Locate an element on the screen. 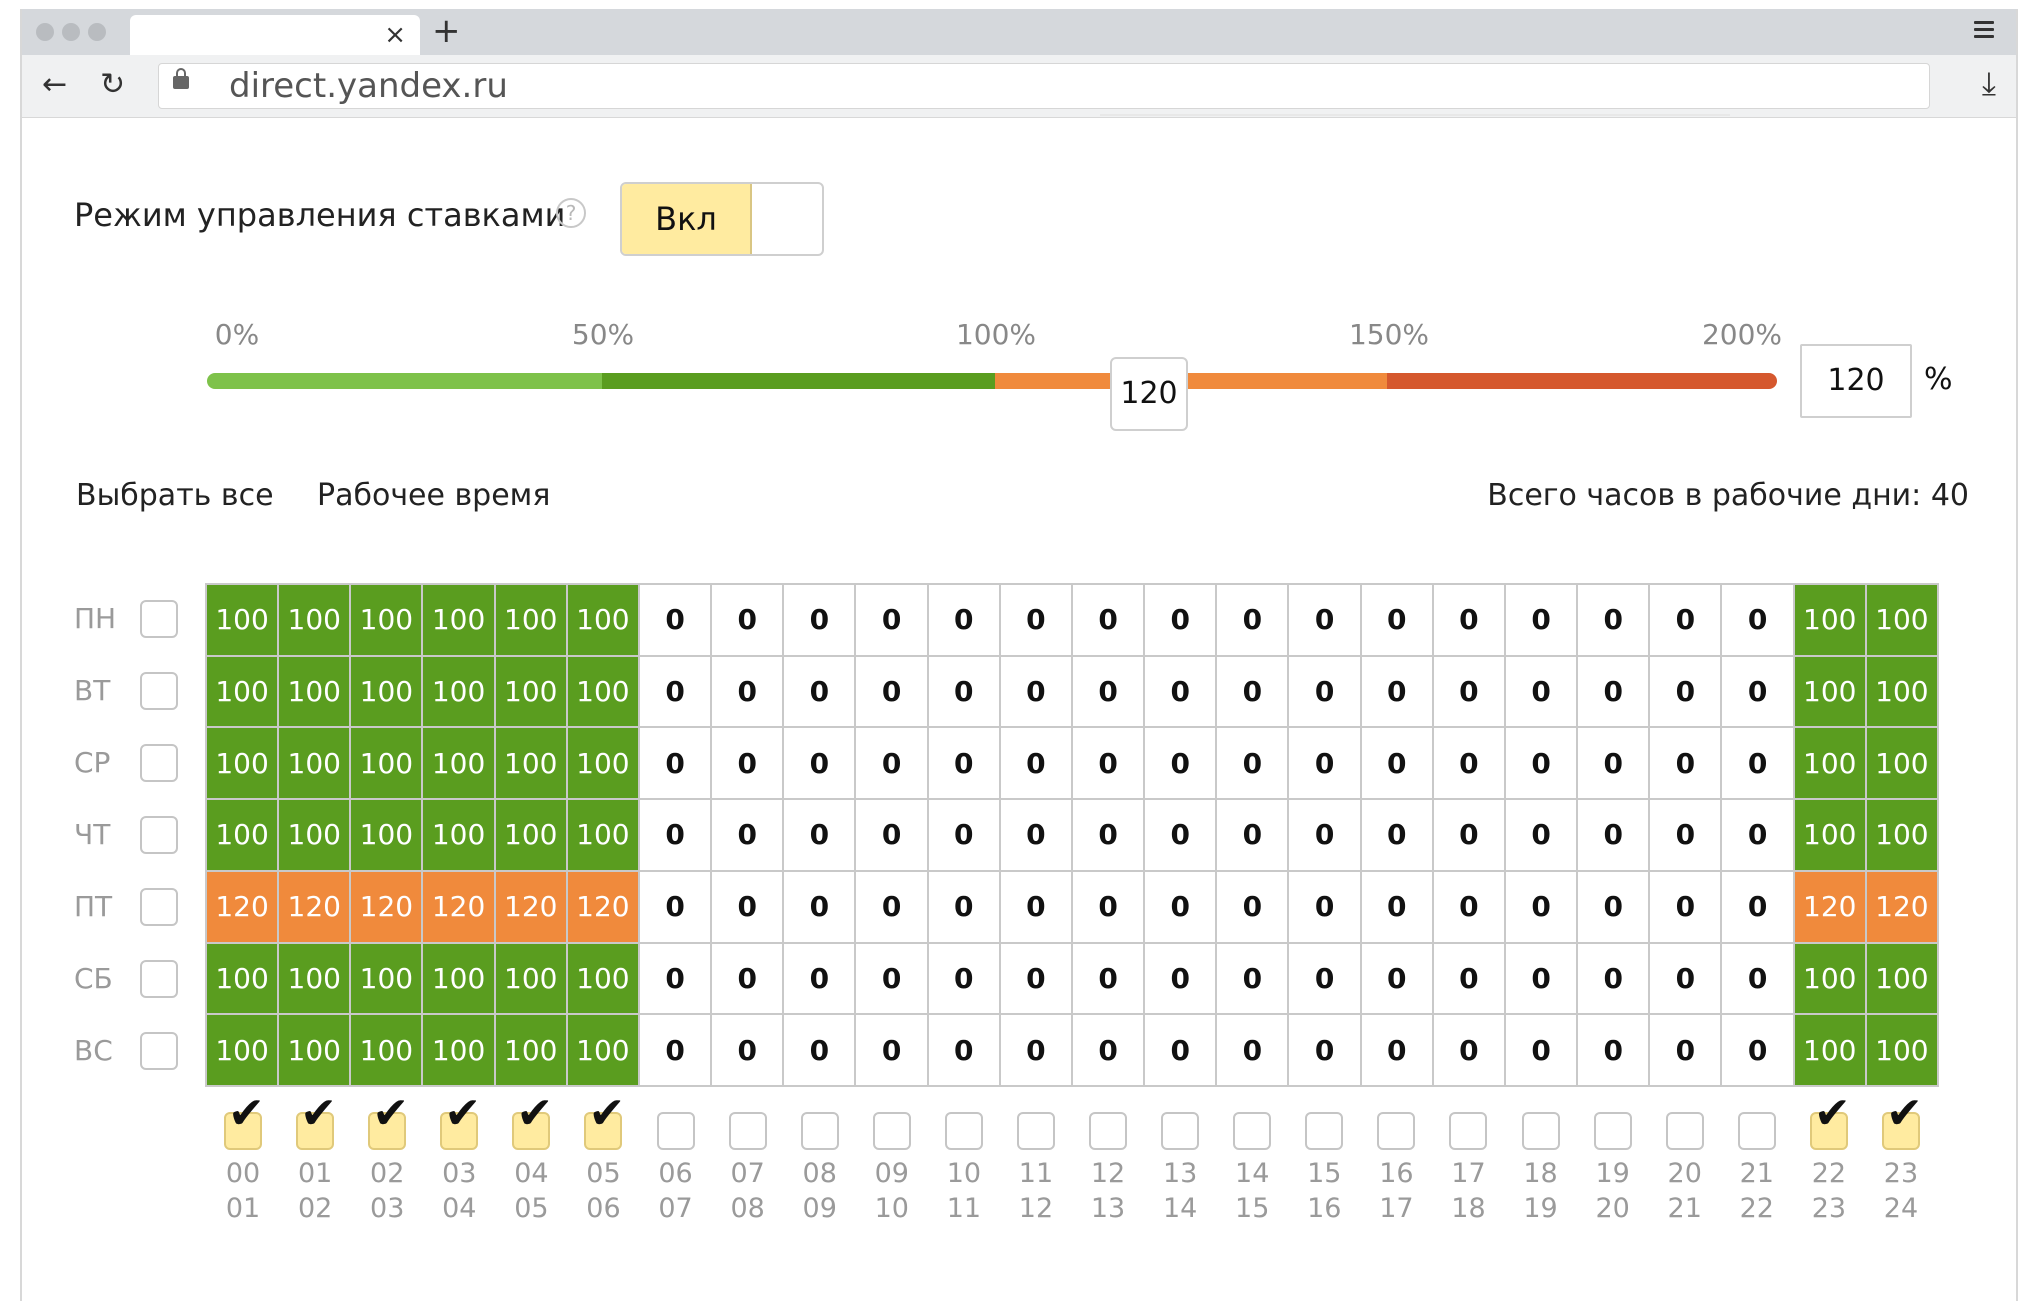 This screenshot has width=2033, height=1301. toggle-off-option is located at coordinates (787, 219).